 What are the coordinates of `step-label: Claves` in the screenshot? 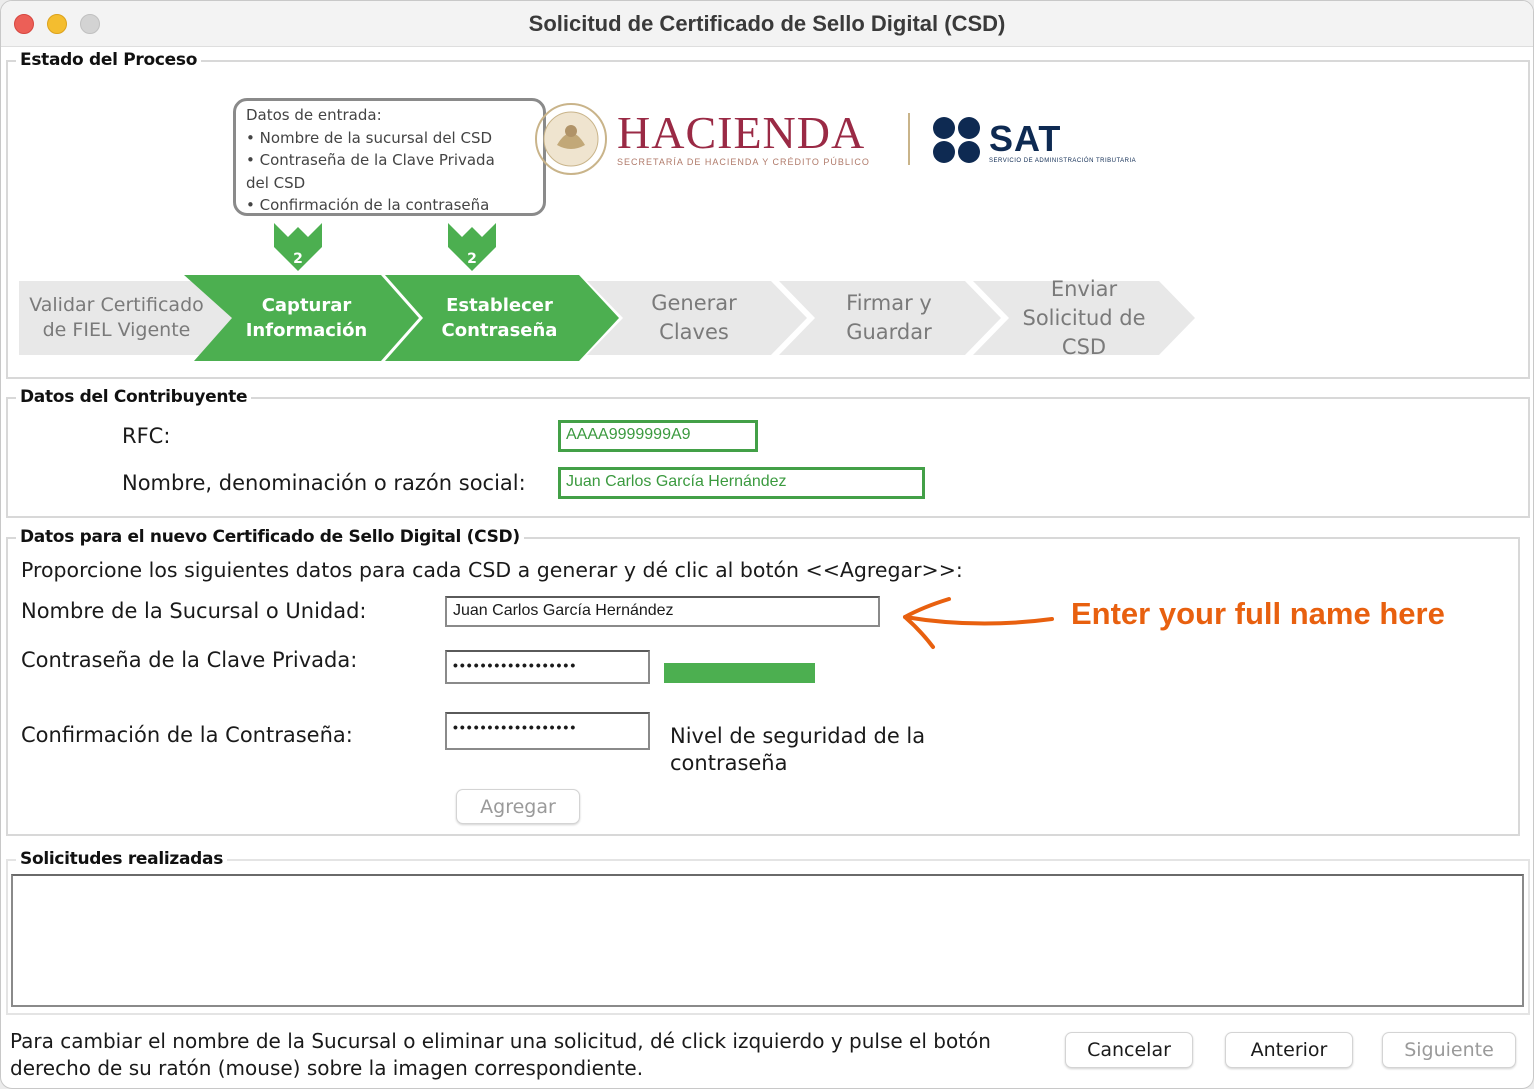 It's located at (694, 332).